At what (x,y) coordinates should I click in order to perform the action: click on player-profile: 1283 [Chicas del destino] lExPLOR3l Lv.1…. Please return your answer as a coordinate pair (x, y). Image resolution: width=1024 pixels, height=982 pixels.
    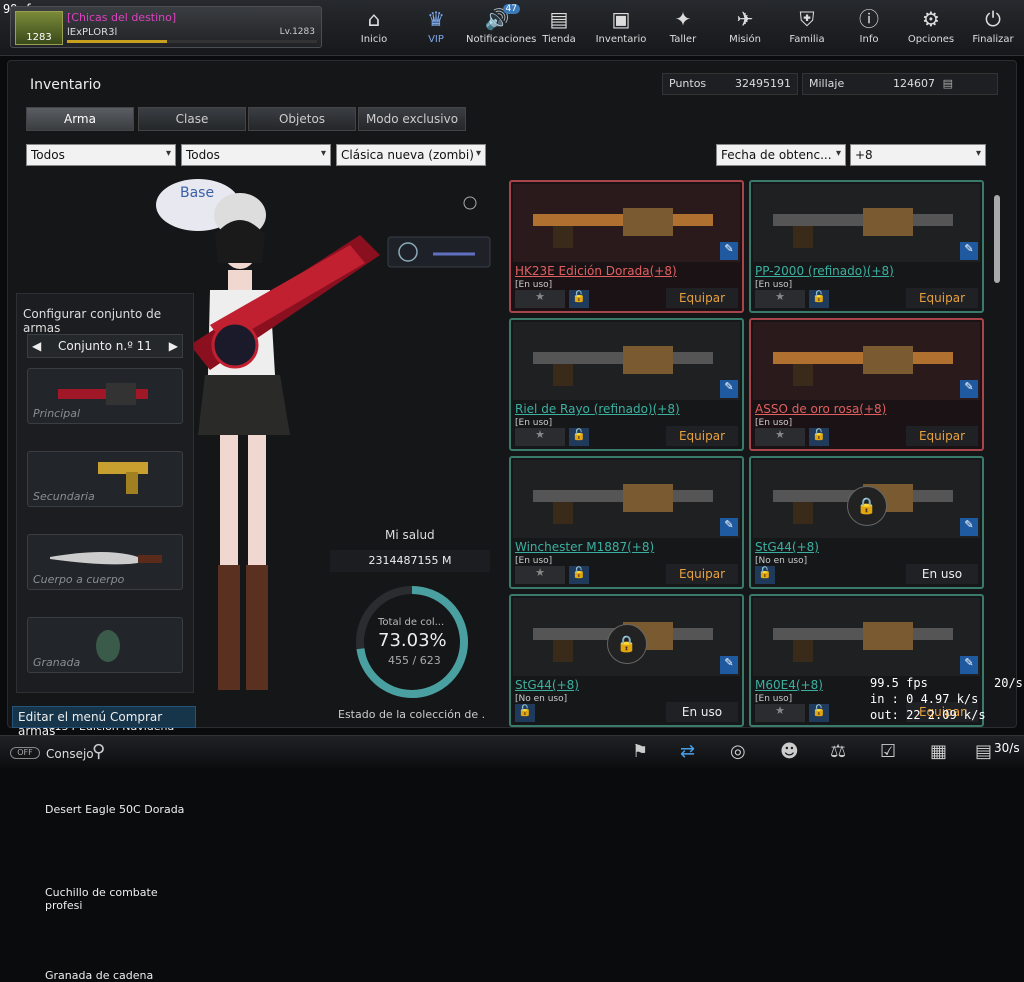
    Looking at the image, I should click on (166, 27).